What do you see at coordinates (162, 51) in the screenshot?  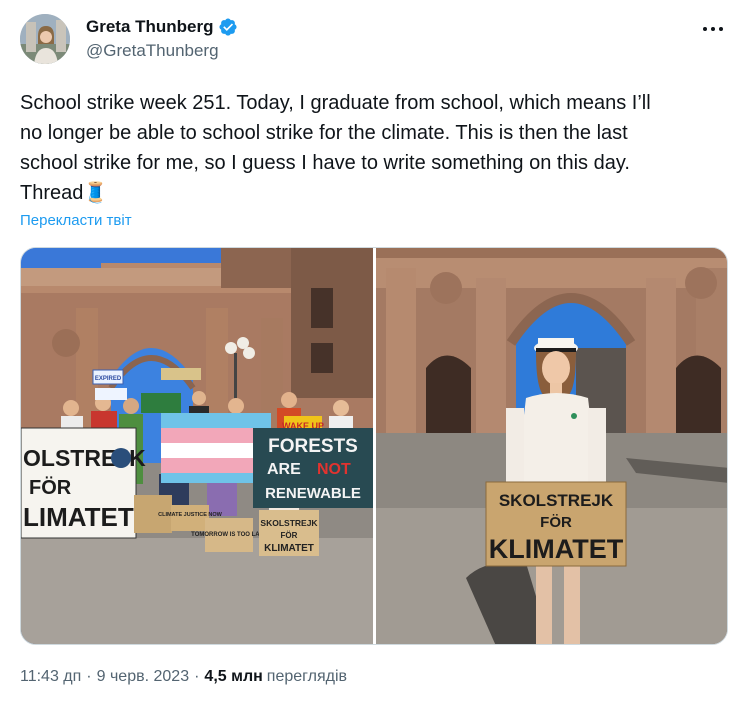 I see `handle: @GretaThunberg` at bounding box center [162, 51].